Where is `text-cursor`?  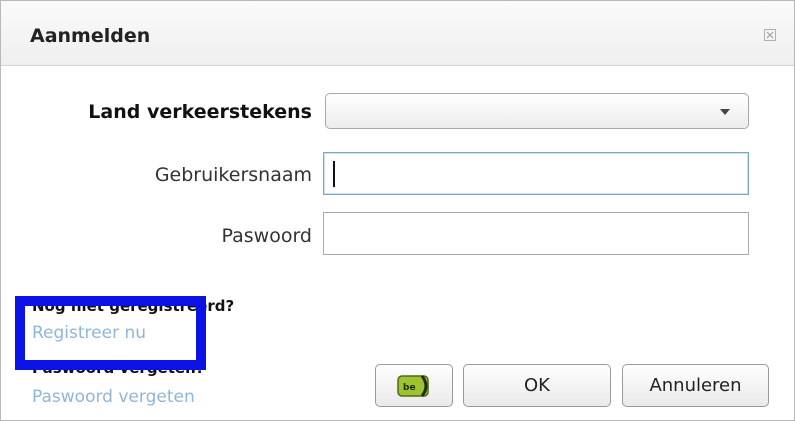 text-cursor is located at coordinates (334, 174).